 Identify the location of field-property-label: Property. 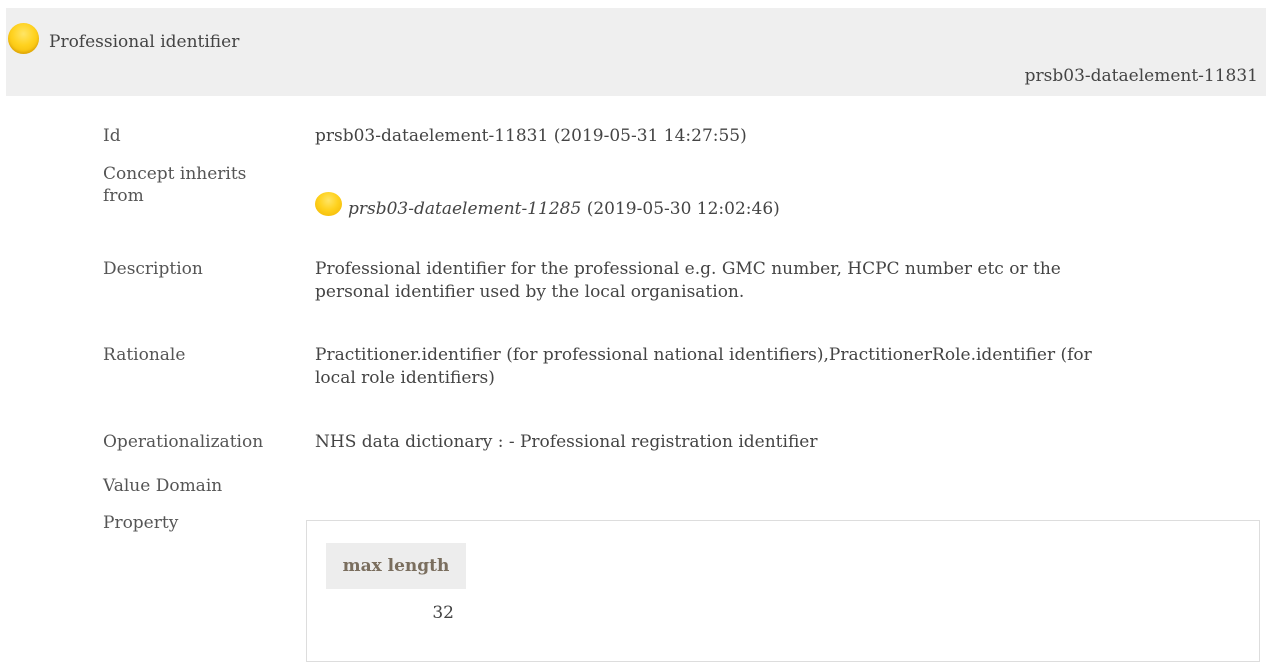
(141, 523).